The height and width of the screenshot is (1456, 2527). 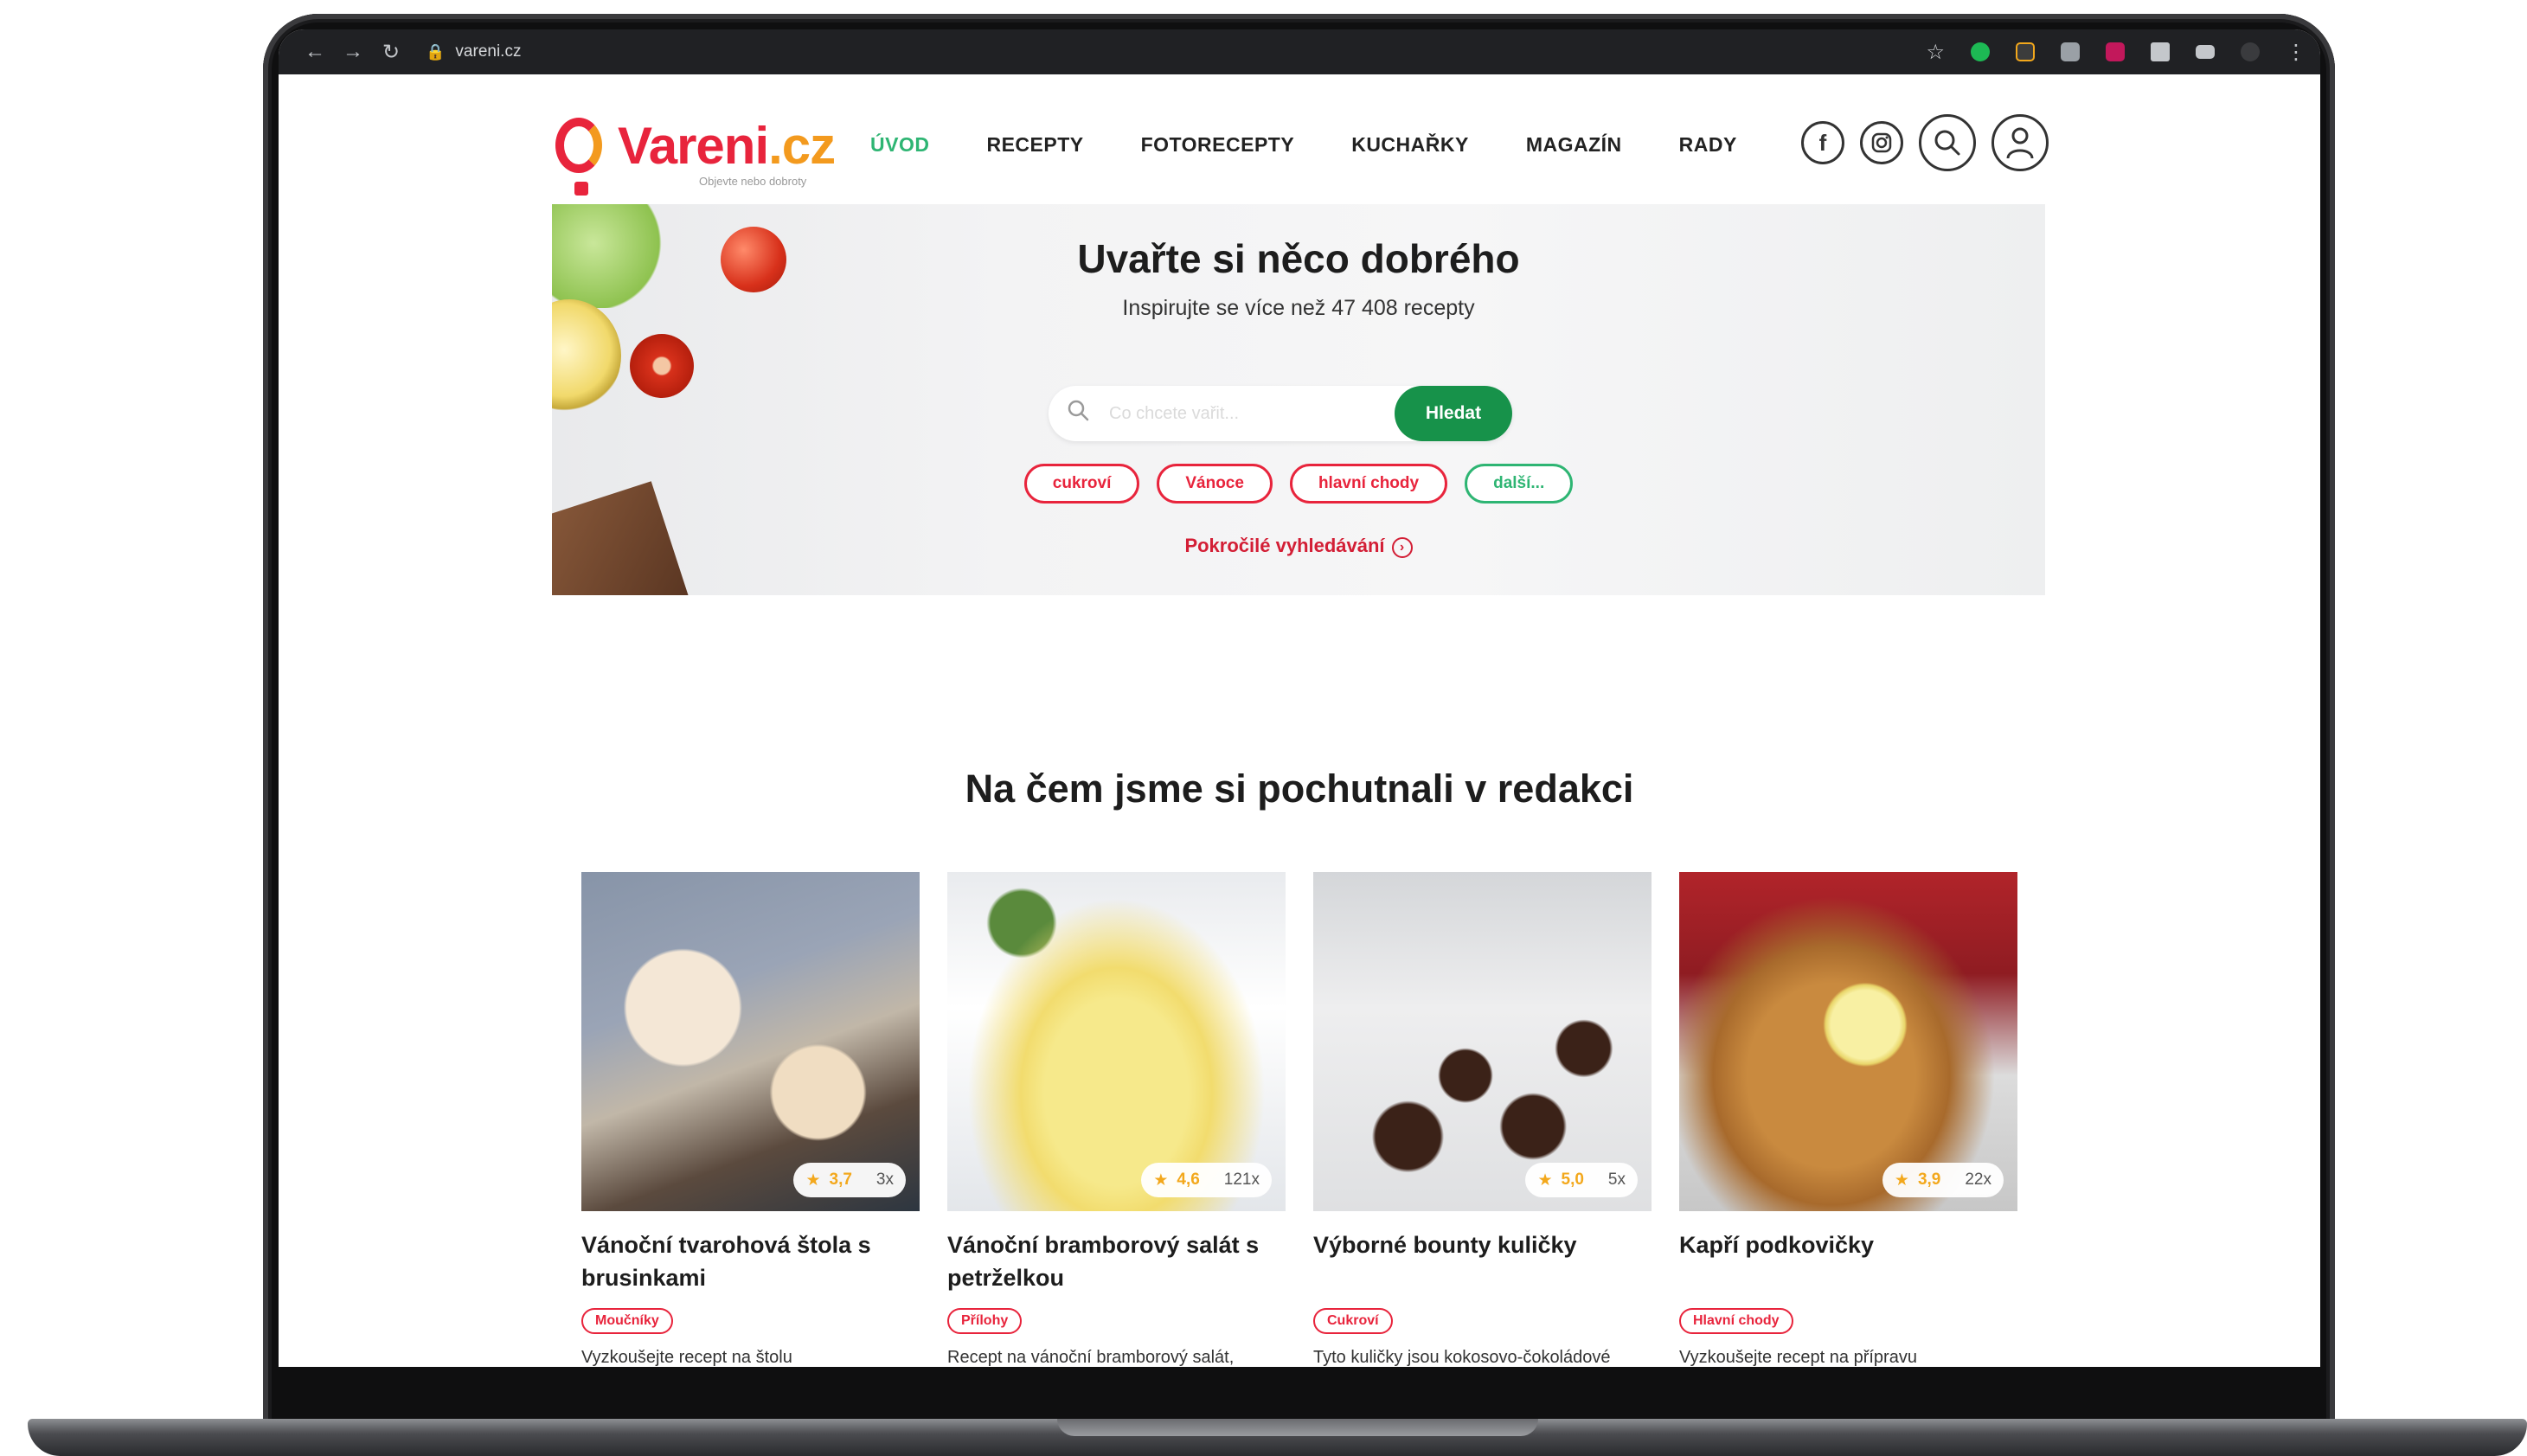 What do you see at coordinates (985, 1321) in the screenshot?
I see `recipe-category: Přílohy` at bounding box center [985, 1321].